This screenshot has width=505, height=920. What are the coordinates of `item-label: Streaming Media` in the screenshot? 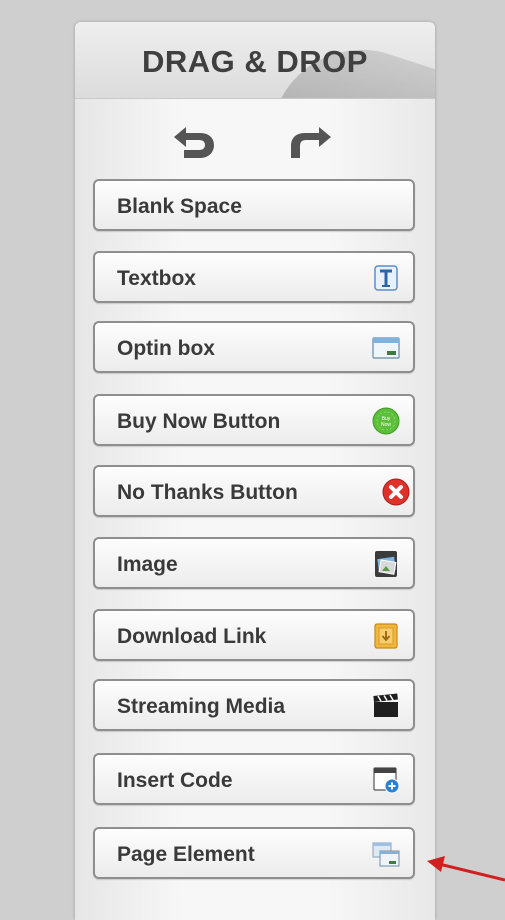 It's located at (201, 706).